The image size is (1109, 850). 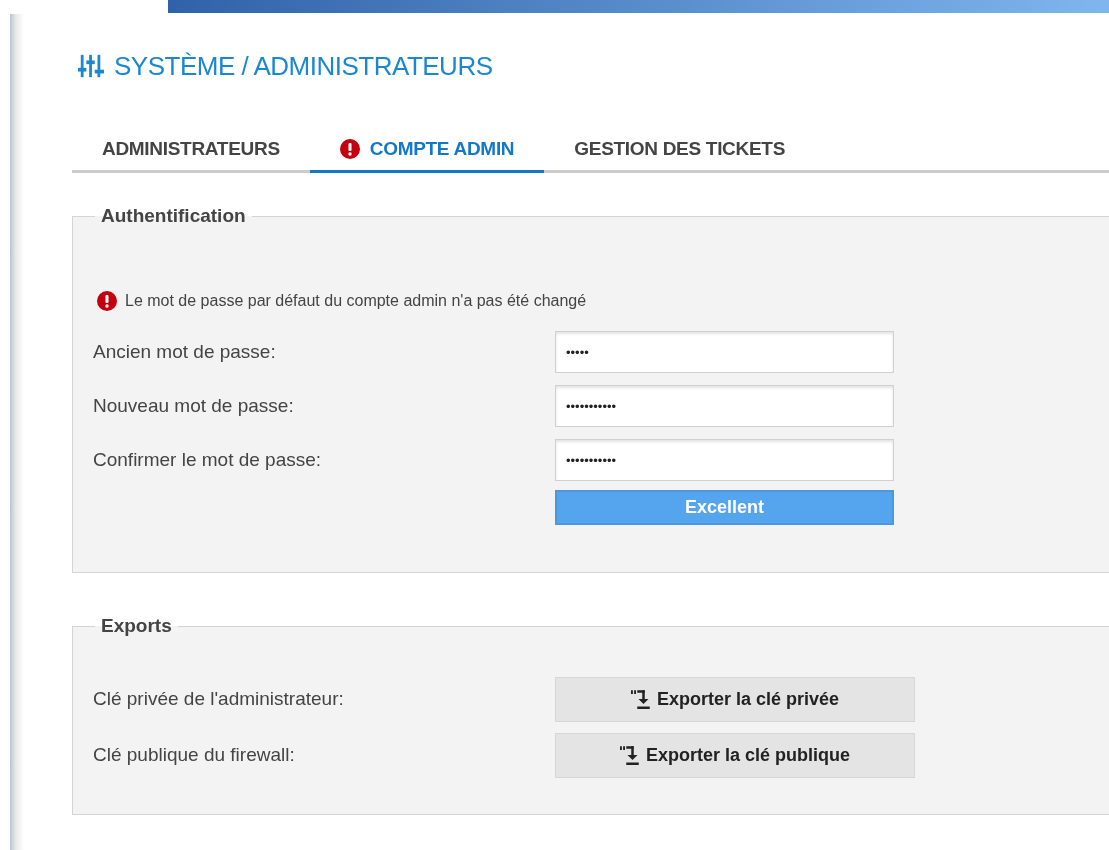 I want to click on field-label: Ancien mot de passe:, so click(x=185, y=352).